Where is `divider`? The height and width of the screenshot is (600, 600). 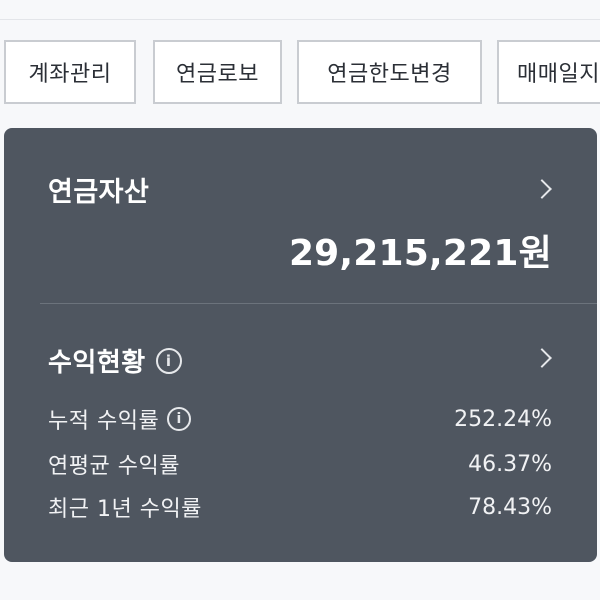
divider is located at coordinates (318, 303).